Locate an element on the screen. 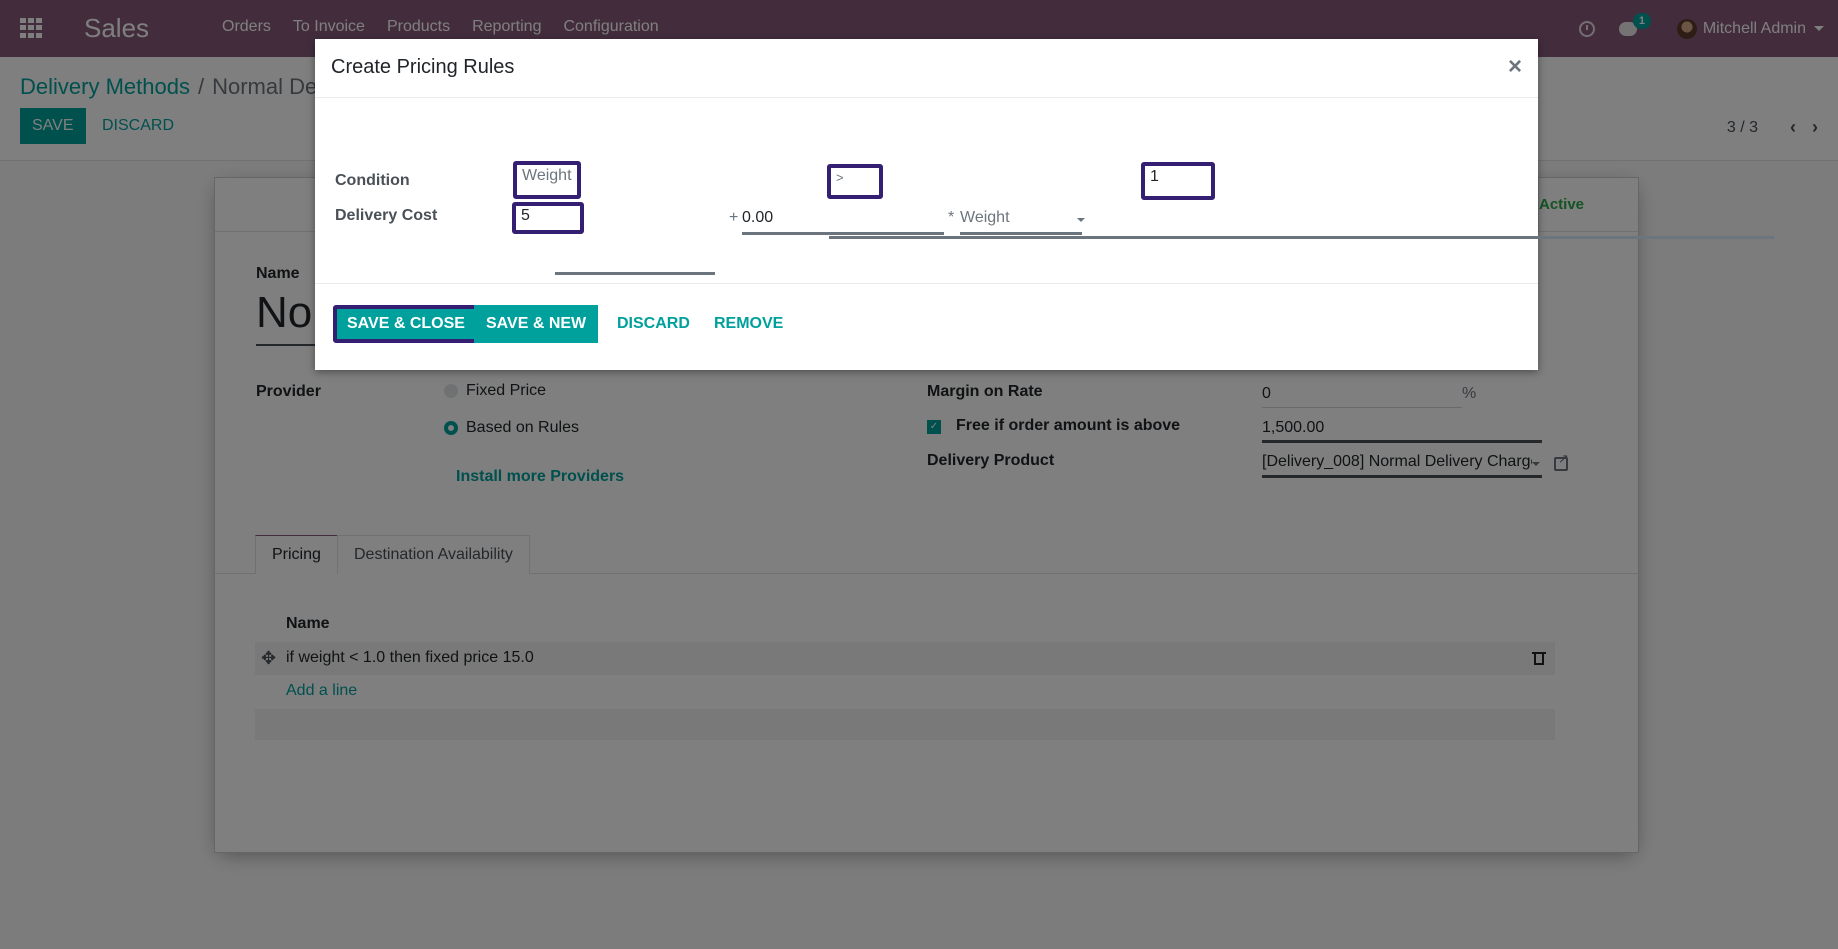  condition-variable-select: Weight is located at coordinates (547, 180).